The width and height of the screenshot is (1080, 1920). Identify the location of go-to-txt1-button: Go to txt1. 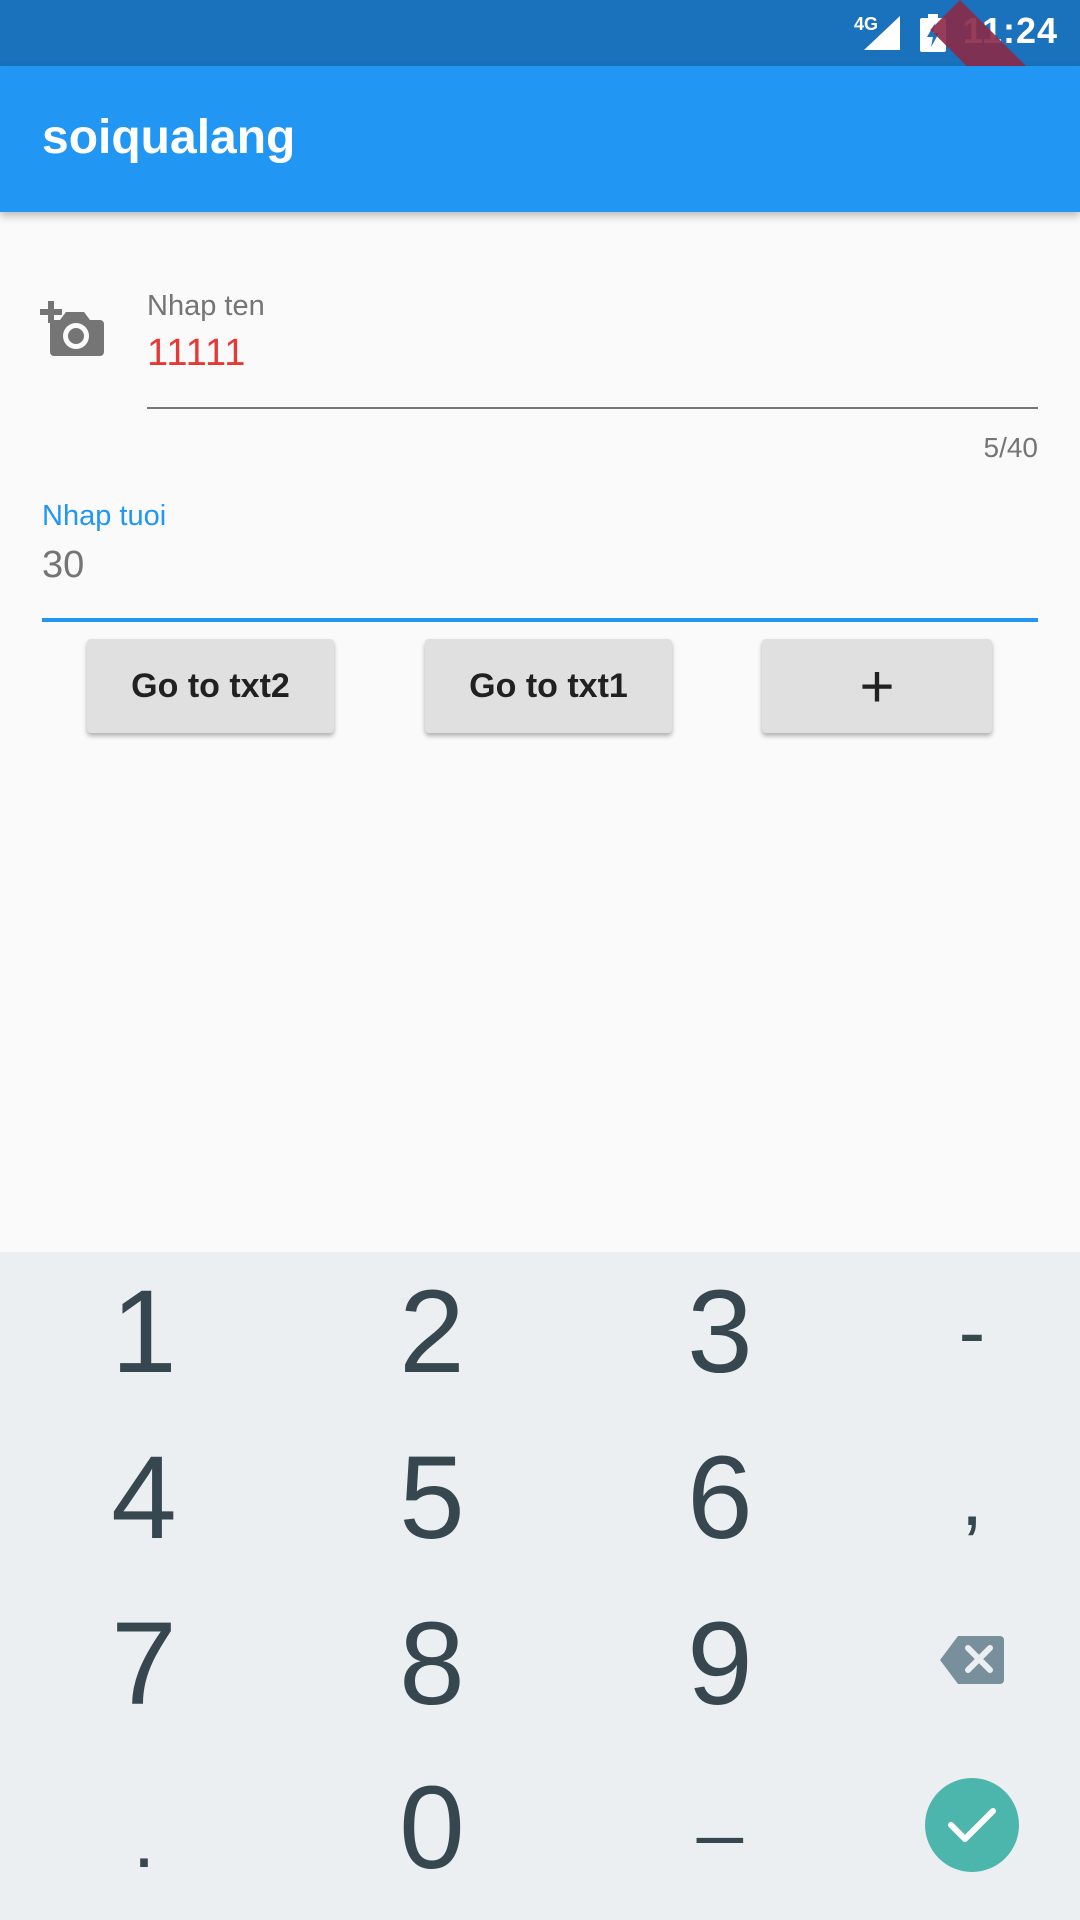
(548, 686).